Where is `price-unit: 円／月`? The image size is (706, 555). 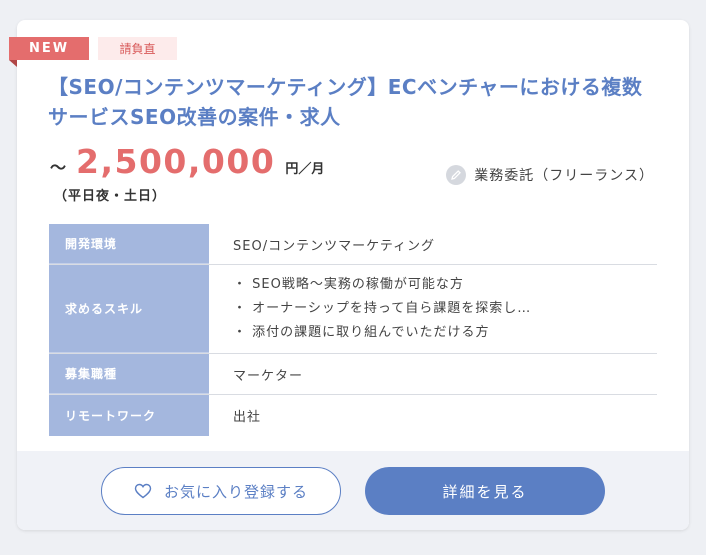 price-unit: 円／月 is located at coordinates (305, 169).